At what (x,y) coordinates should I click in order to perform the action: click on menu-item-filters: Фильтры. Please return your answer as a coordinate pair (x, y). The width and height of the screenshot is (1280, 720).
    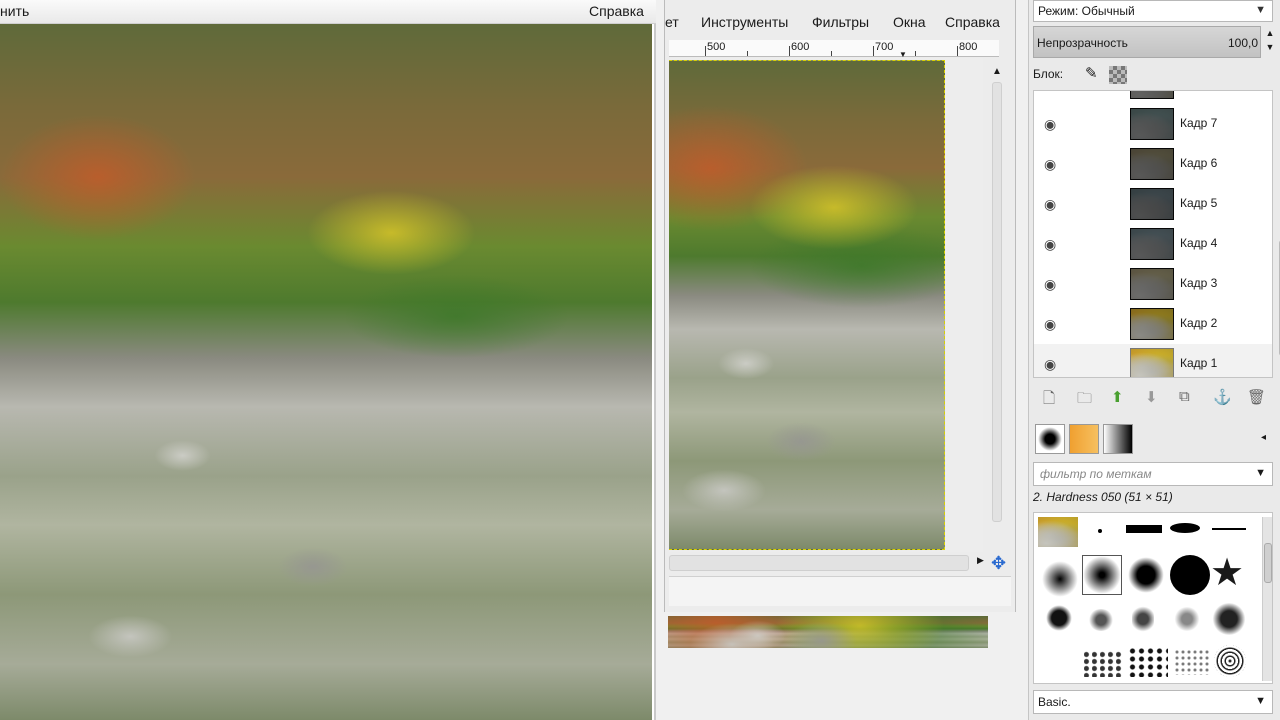
    Looking at the image, I should click on (840, 22).